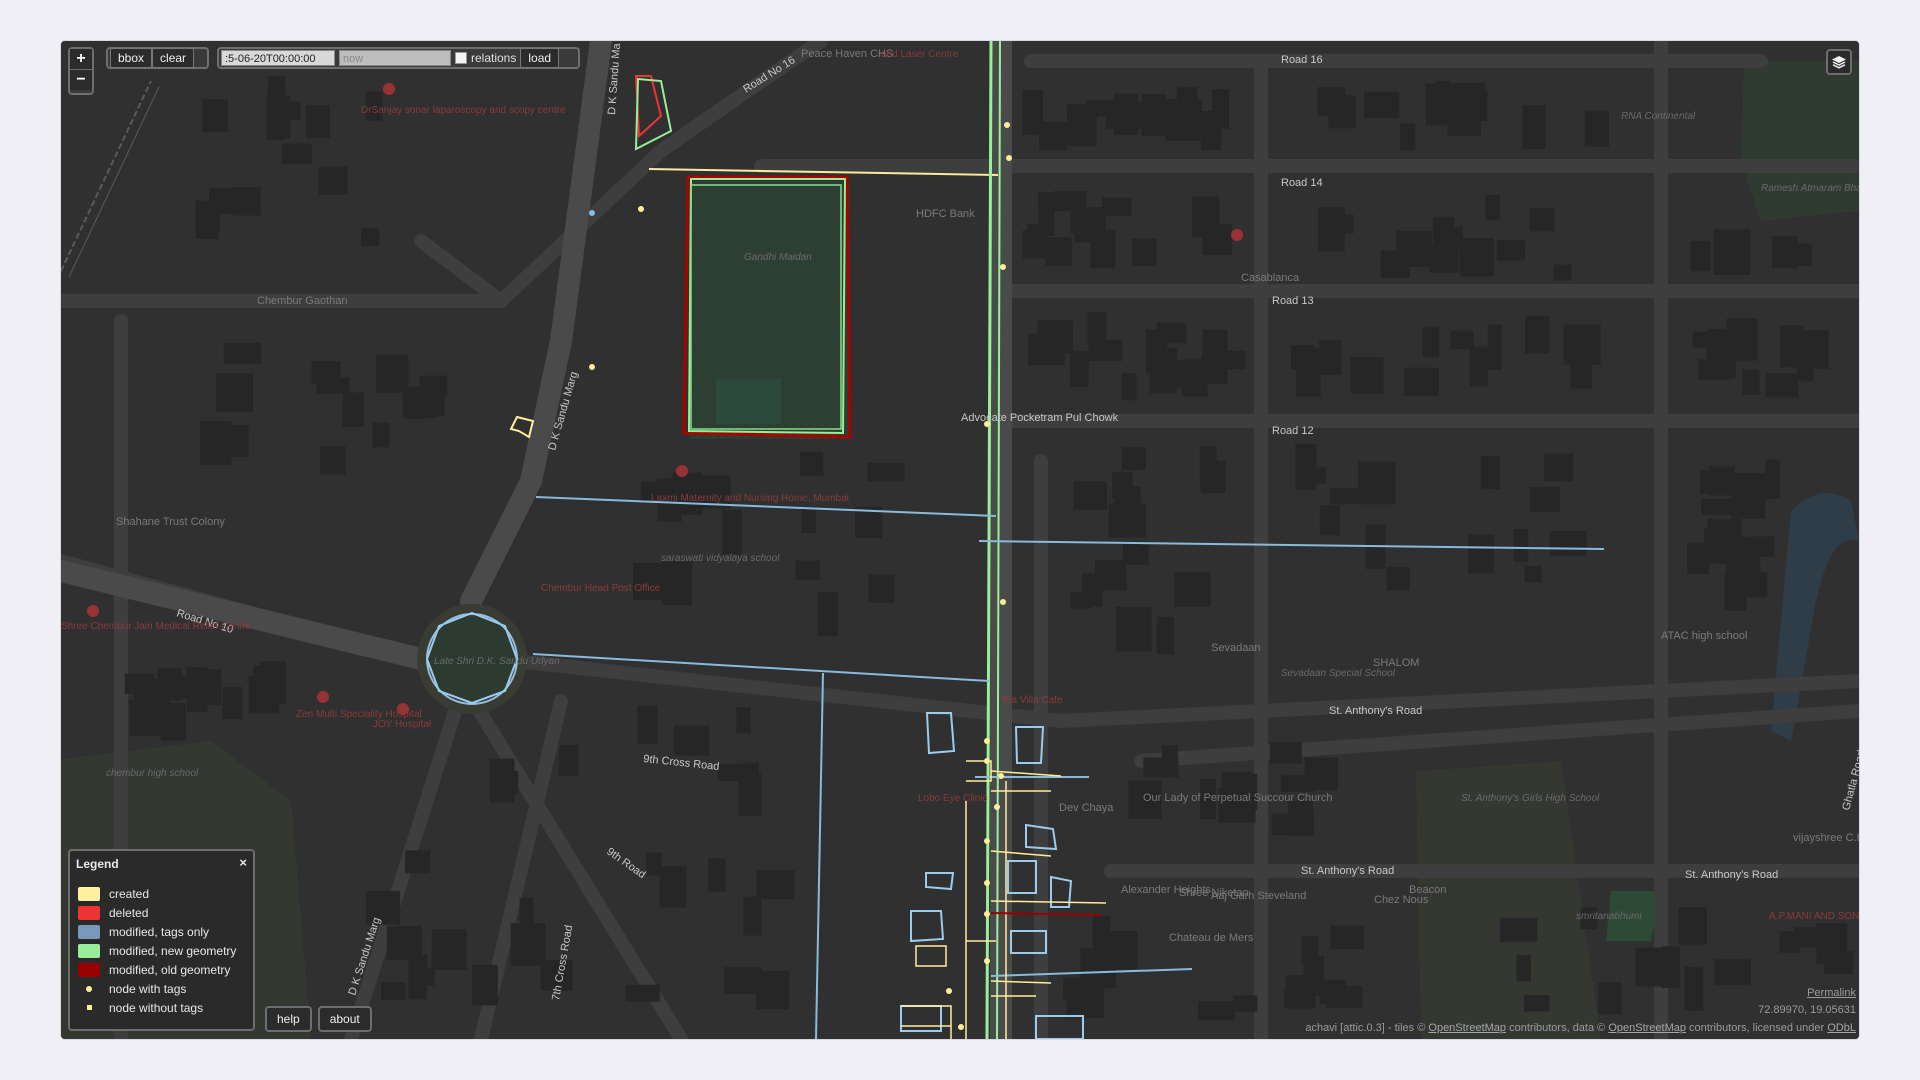 The image size is (1920, 1080). What do you see at coordinates (1238, 798) in the screenshot?
I see `label-our-lady: Our Lady of Perpetual Succour Church` at bounding box center [1238, 798].